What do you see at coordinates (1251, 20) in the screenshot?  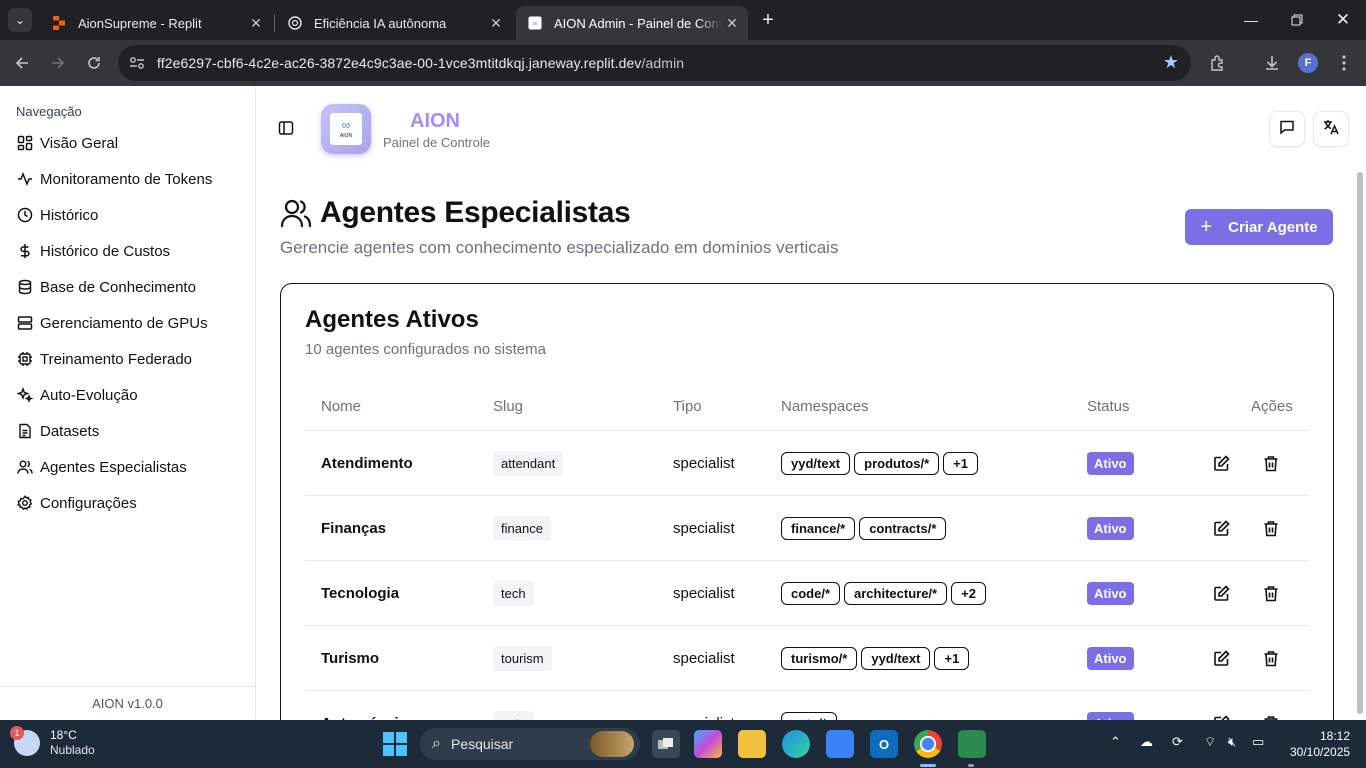 I see `minimize-icon: —` at bounding box center [1251, 20].